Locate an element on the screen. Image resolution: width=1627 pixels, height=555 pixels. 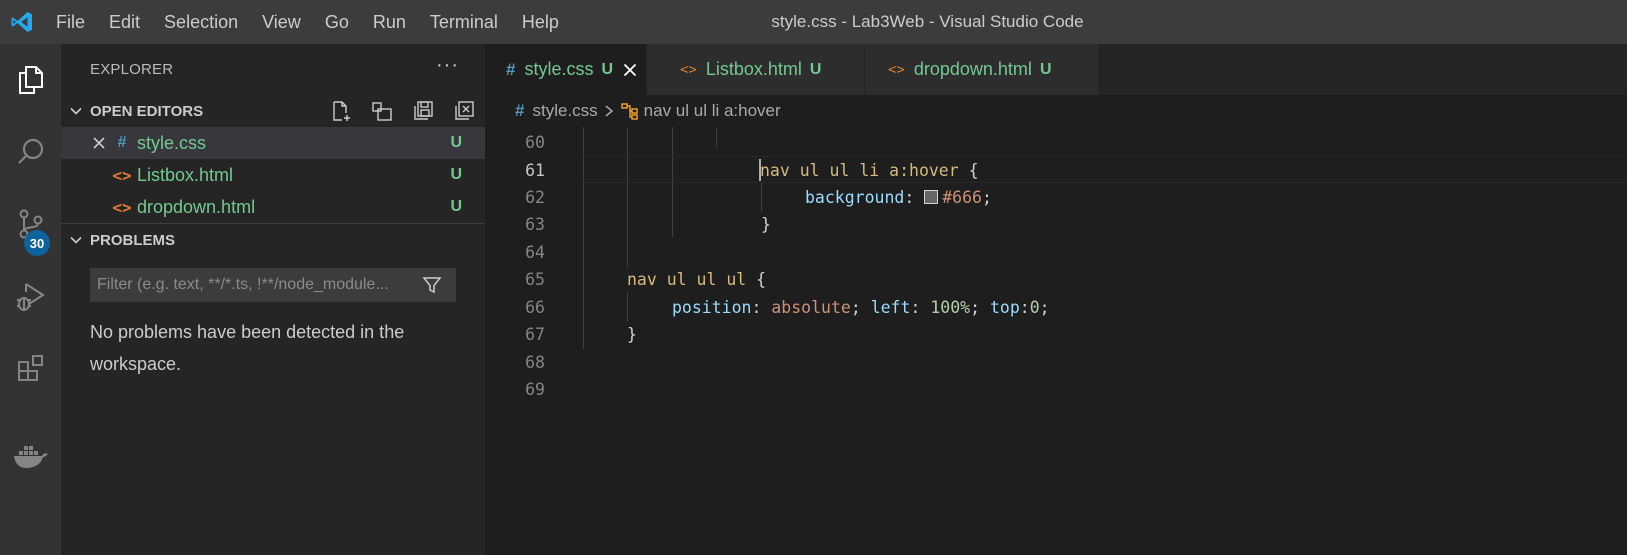
code-line: 61 nav ul ul li a:hover { is located at coordinates (1056, 170).